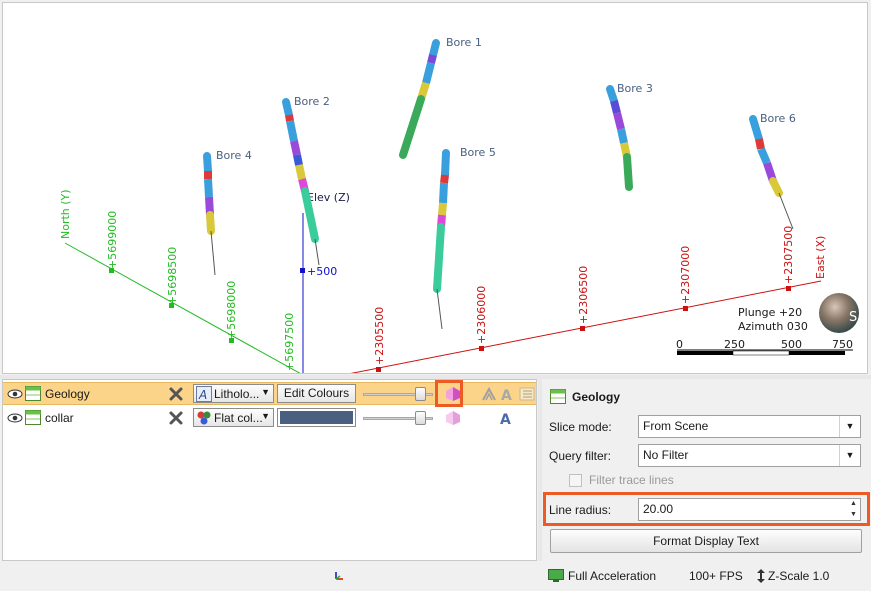 The width and height of the screenshot is (871, 591). I want to click on north-tick-label: +5699000, so click(112, 240).